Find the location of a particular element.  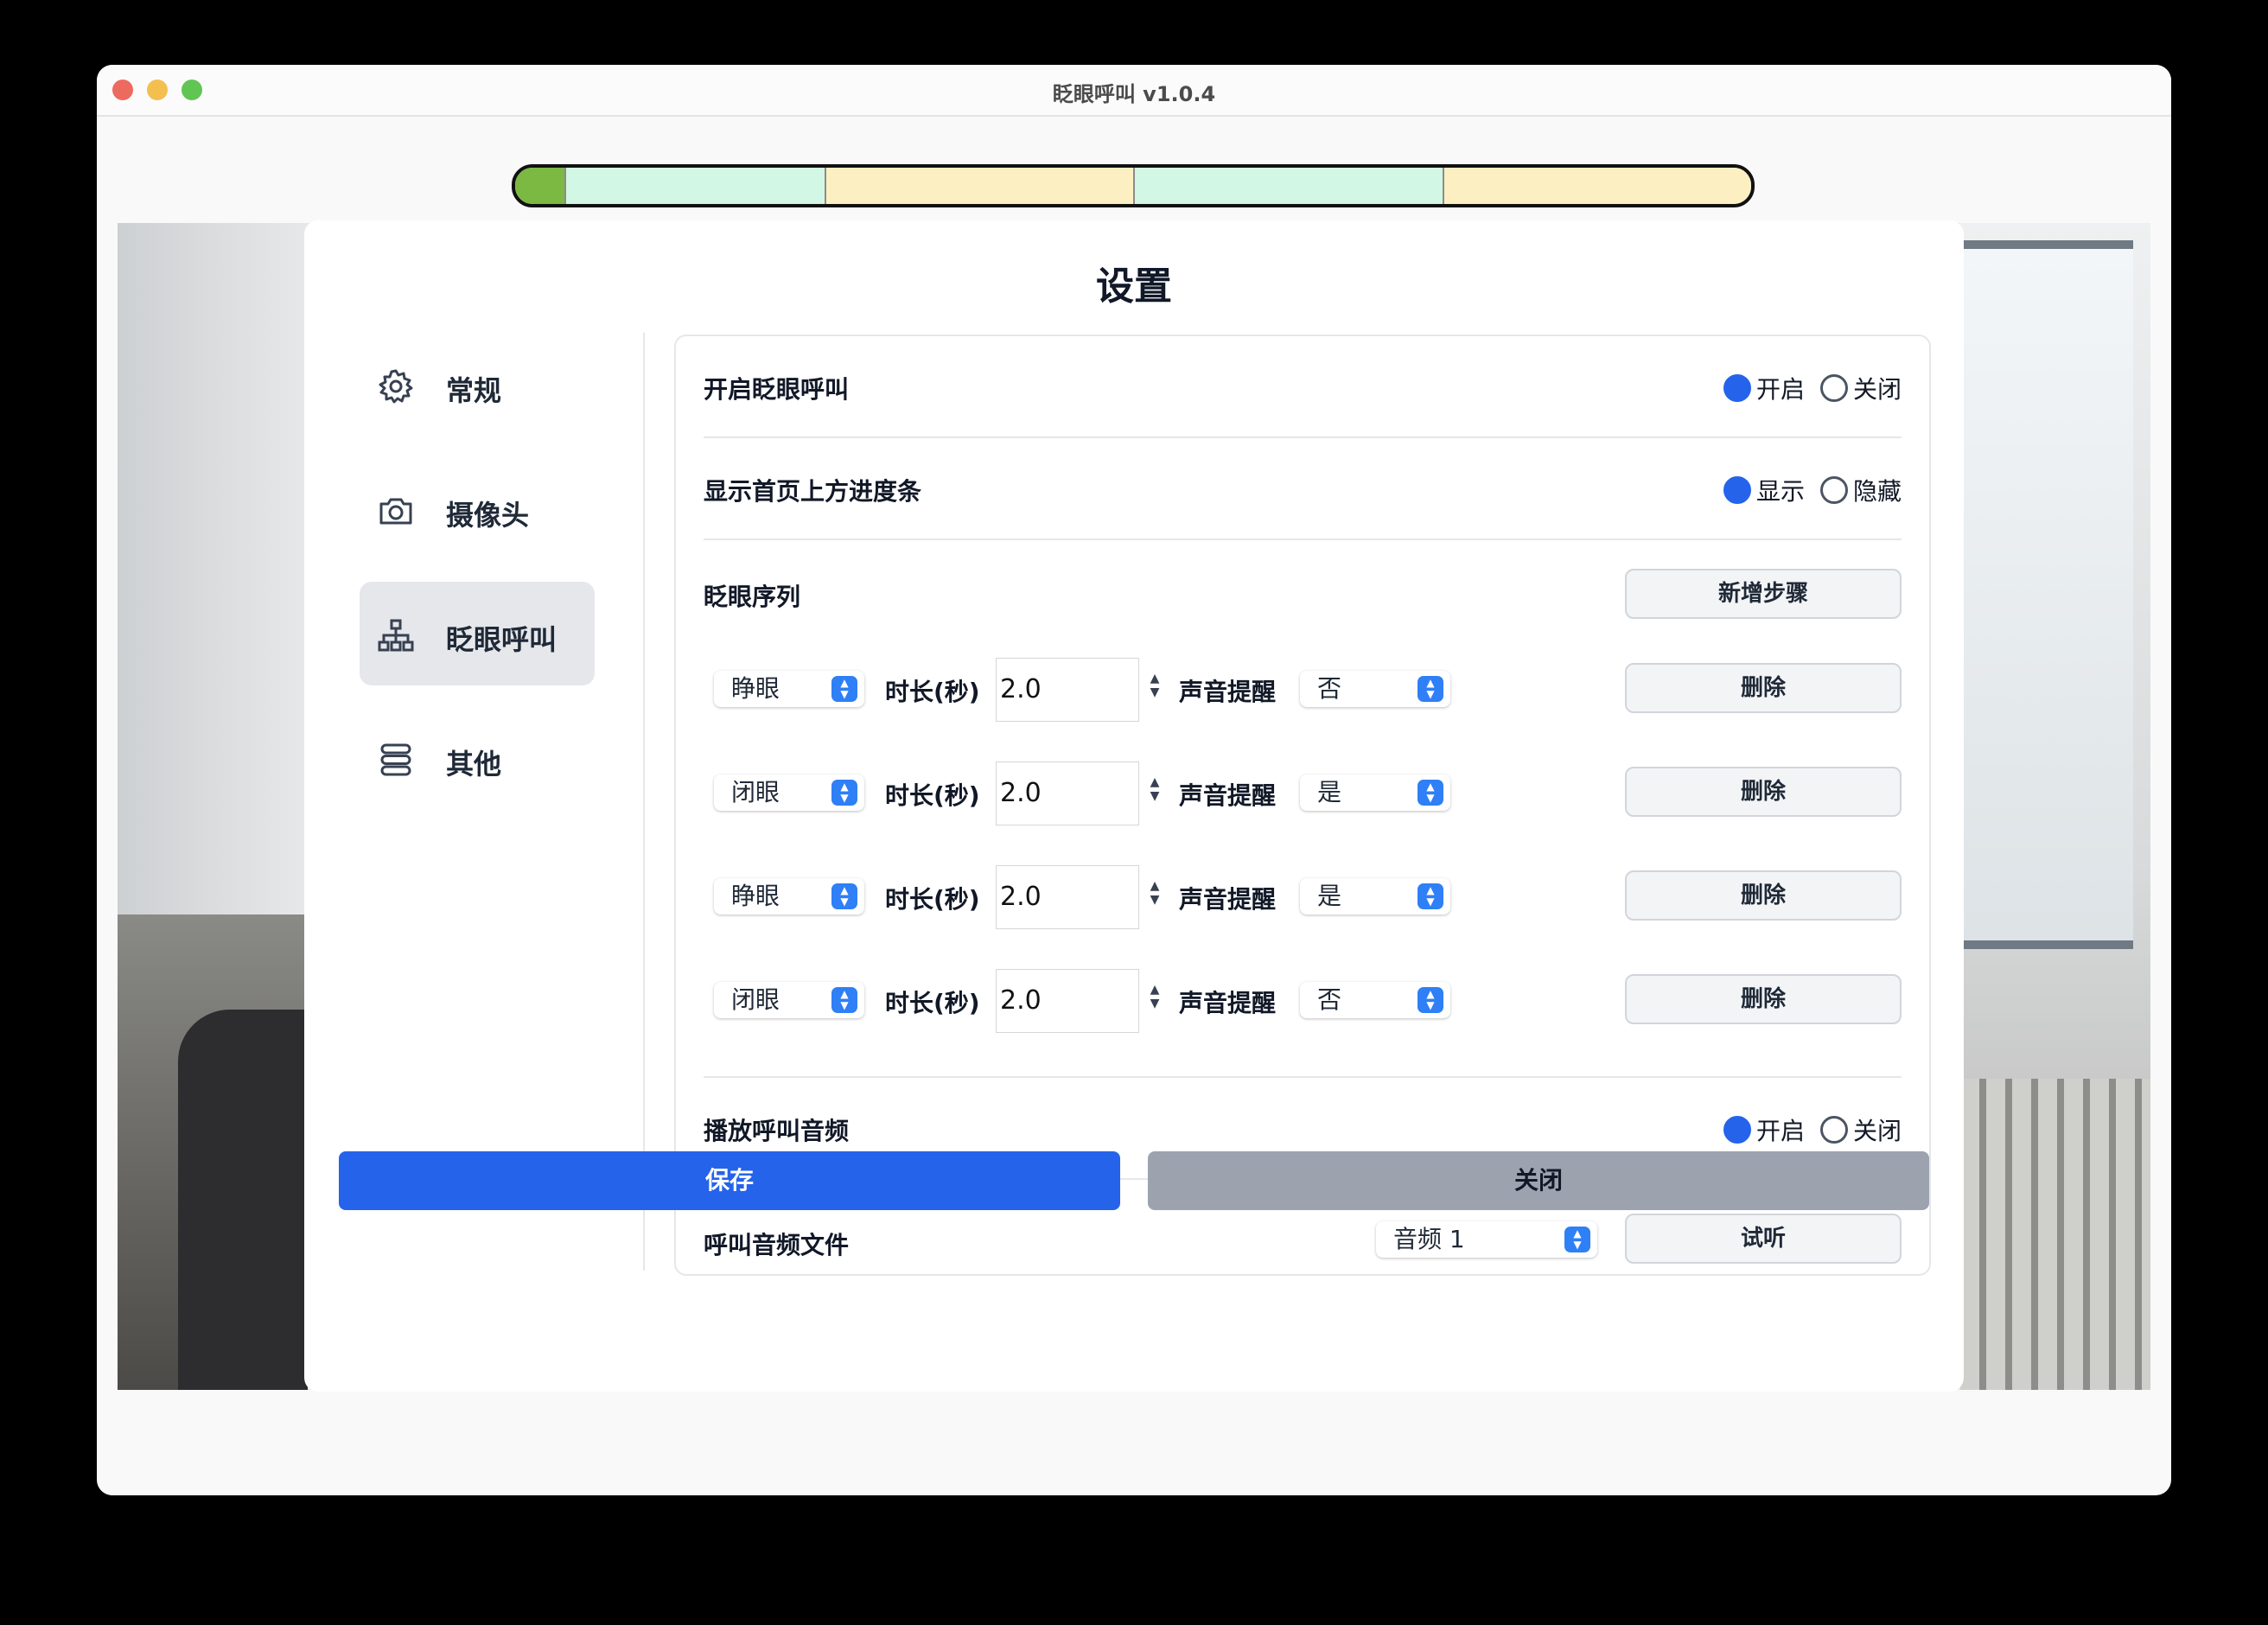

sidebar-item-camera: 摄像头 is located at coordinates (477, 509).